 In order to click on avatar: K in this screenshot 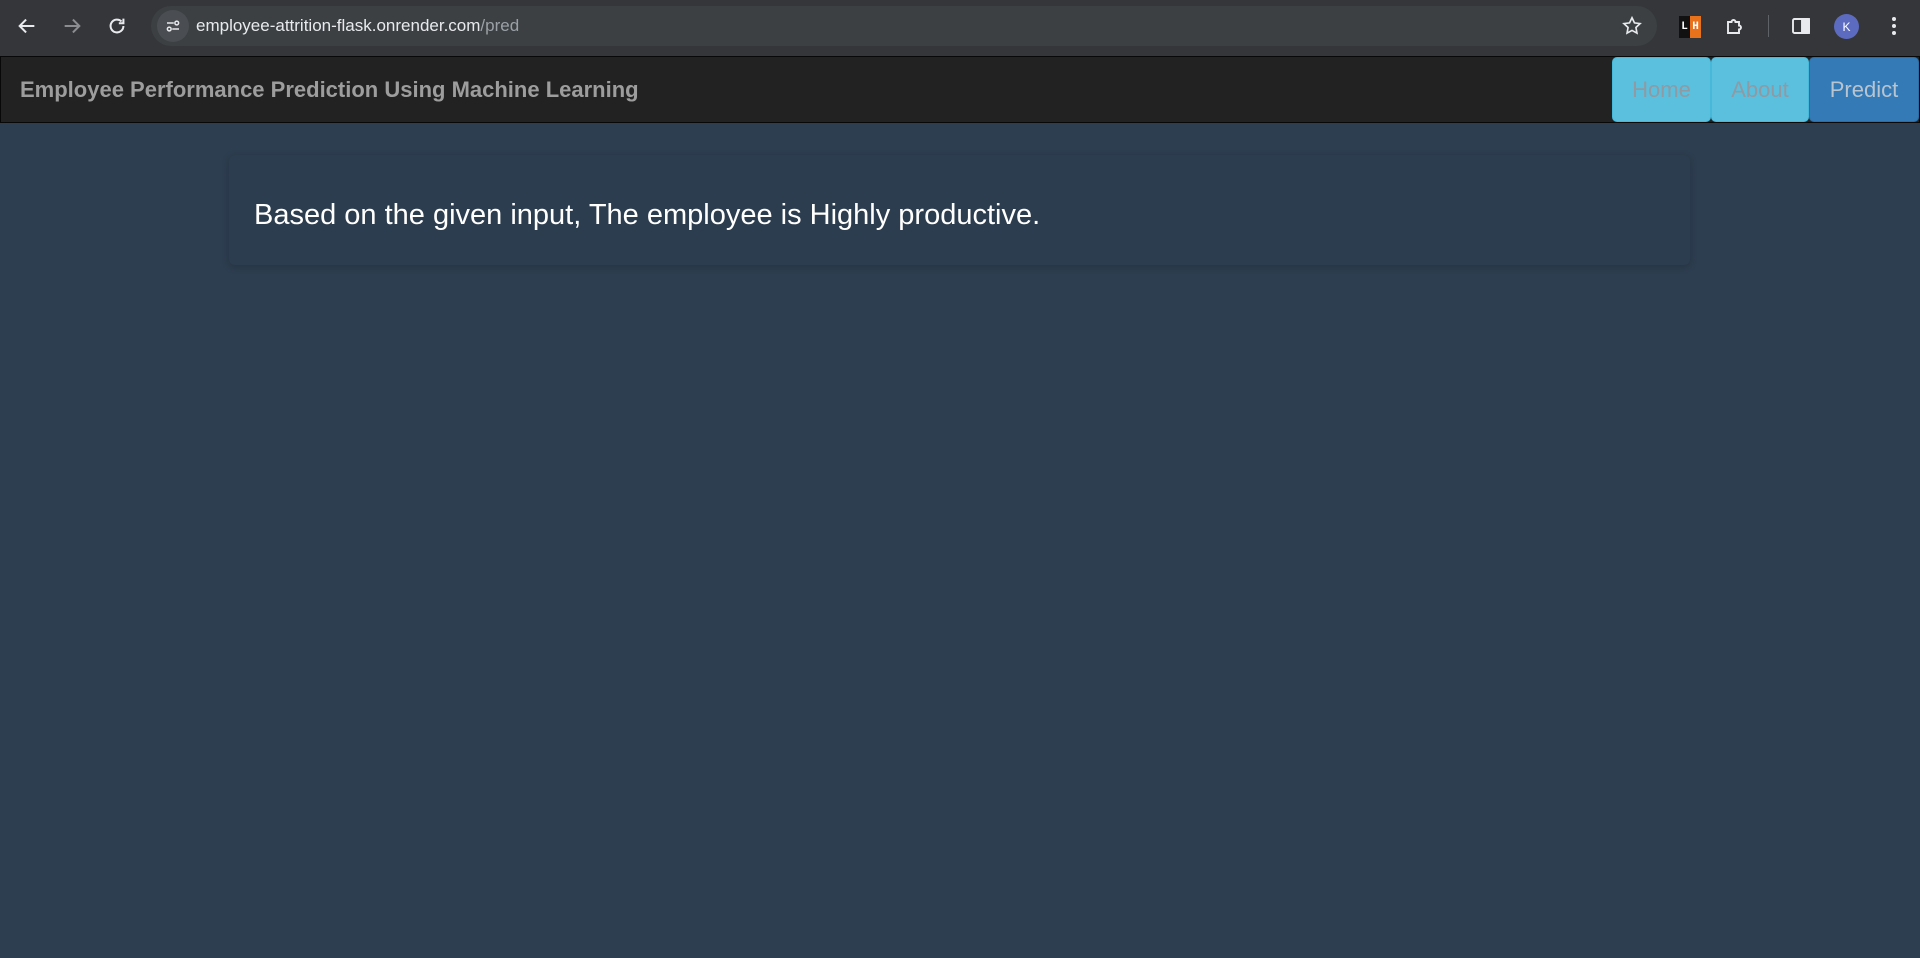, I will do `click(1846, 26)`.